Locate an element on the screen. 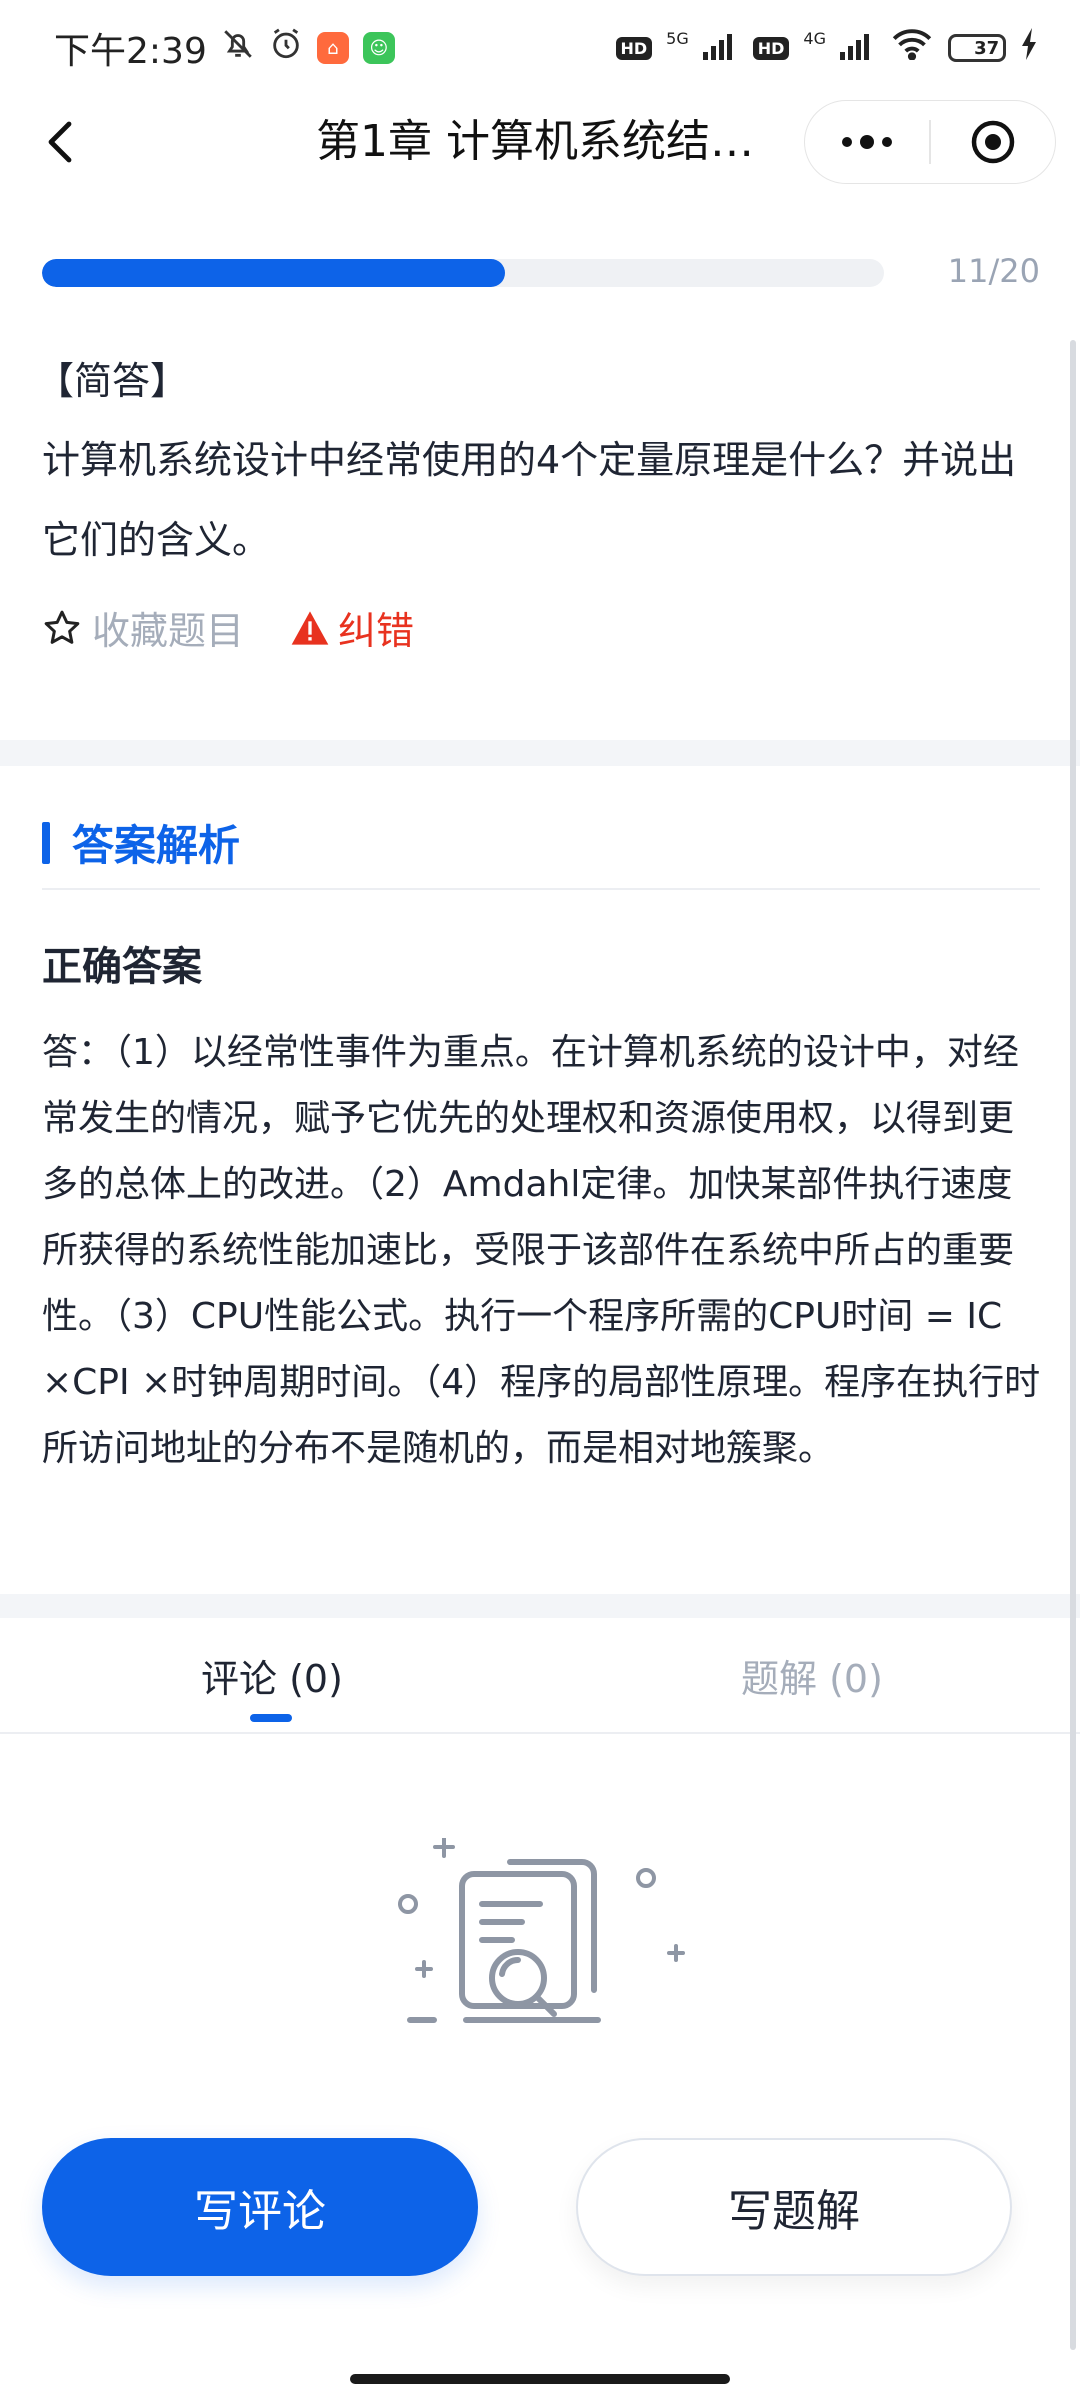  more-button is located at coordinates (867, 142).